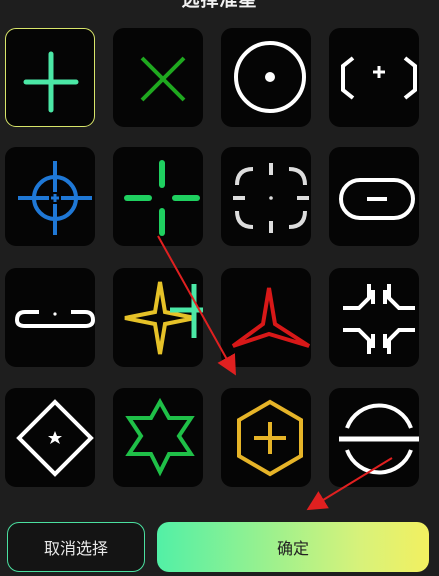 This screenshot has height=576, width=439. What do you see at coordinates (163, 318) in the screenshot?
I see `four-point-star-crosshair-icon` at bounding box center [163, 318].